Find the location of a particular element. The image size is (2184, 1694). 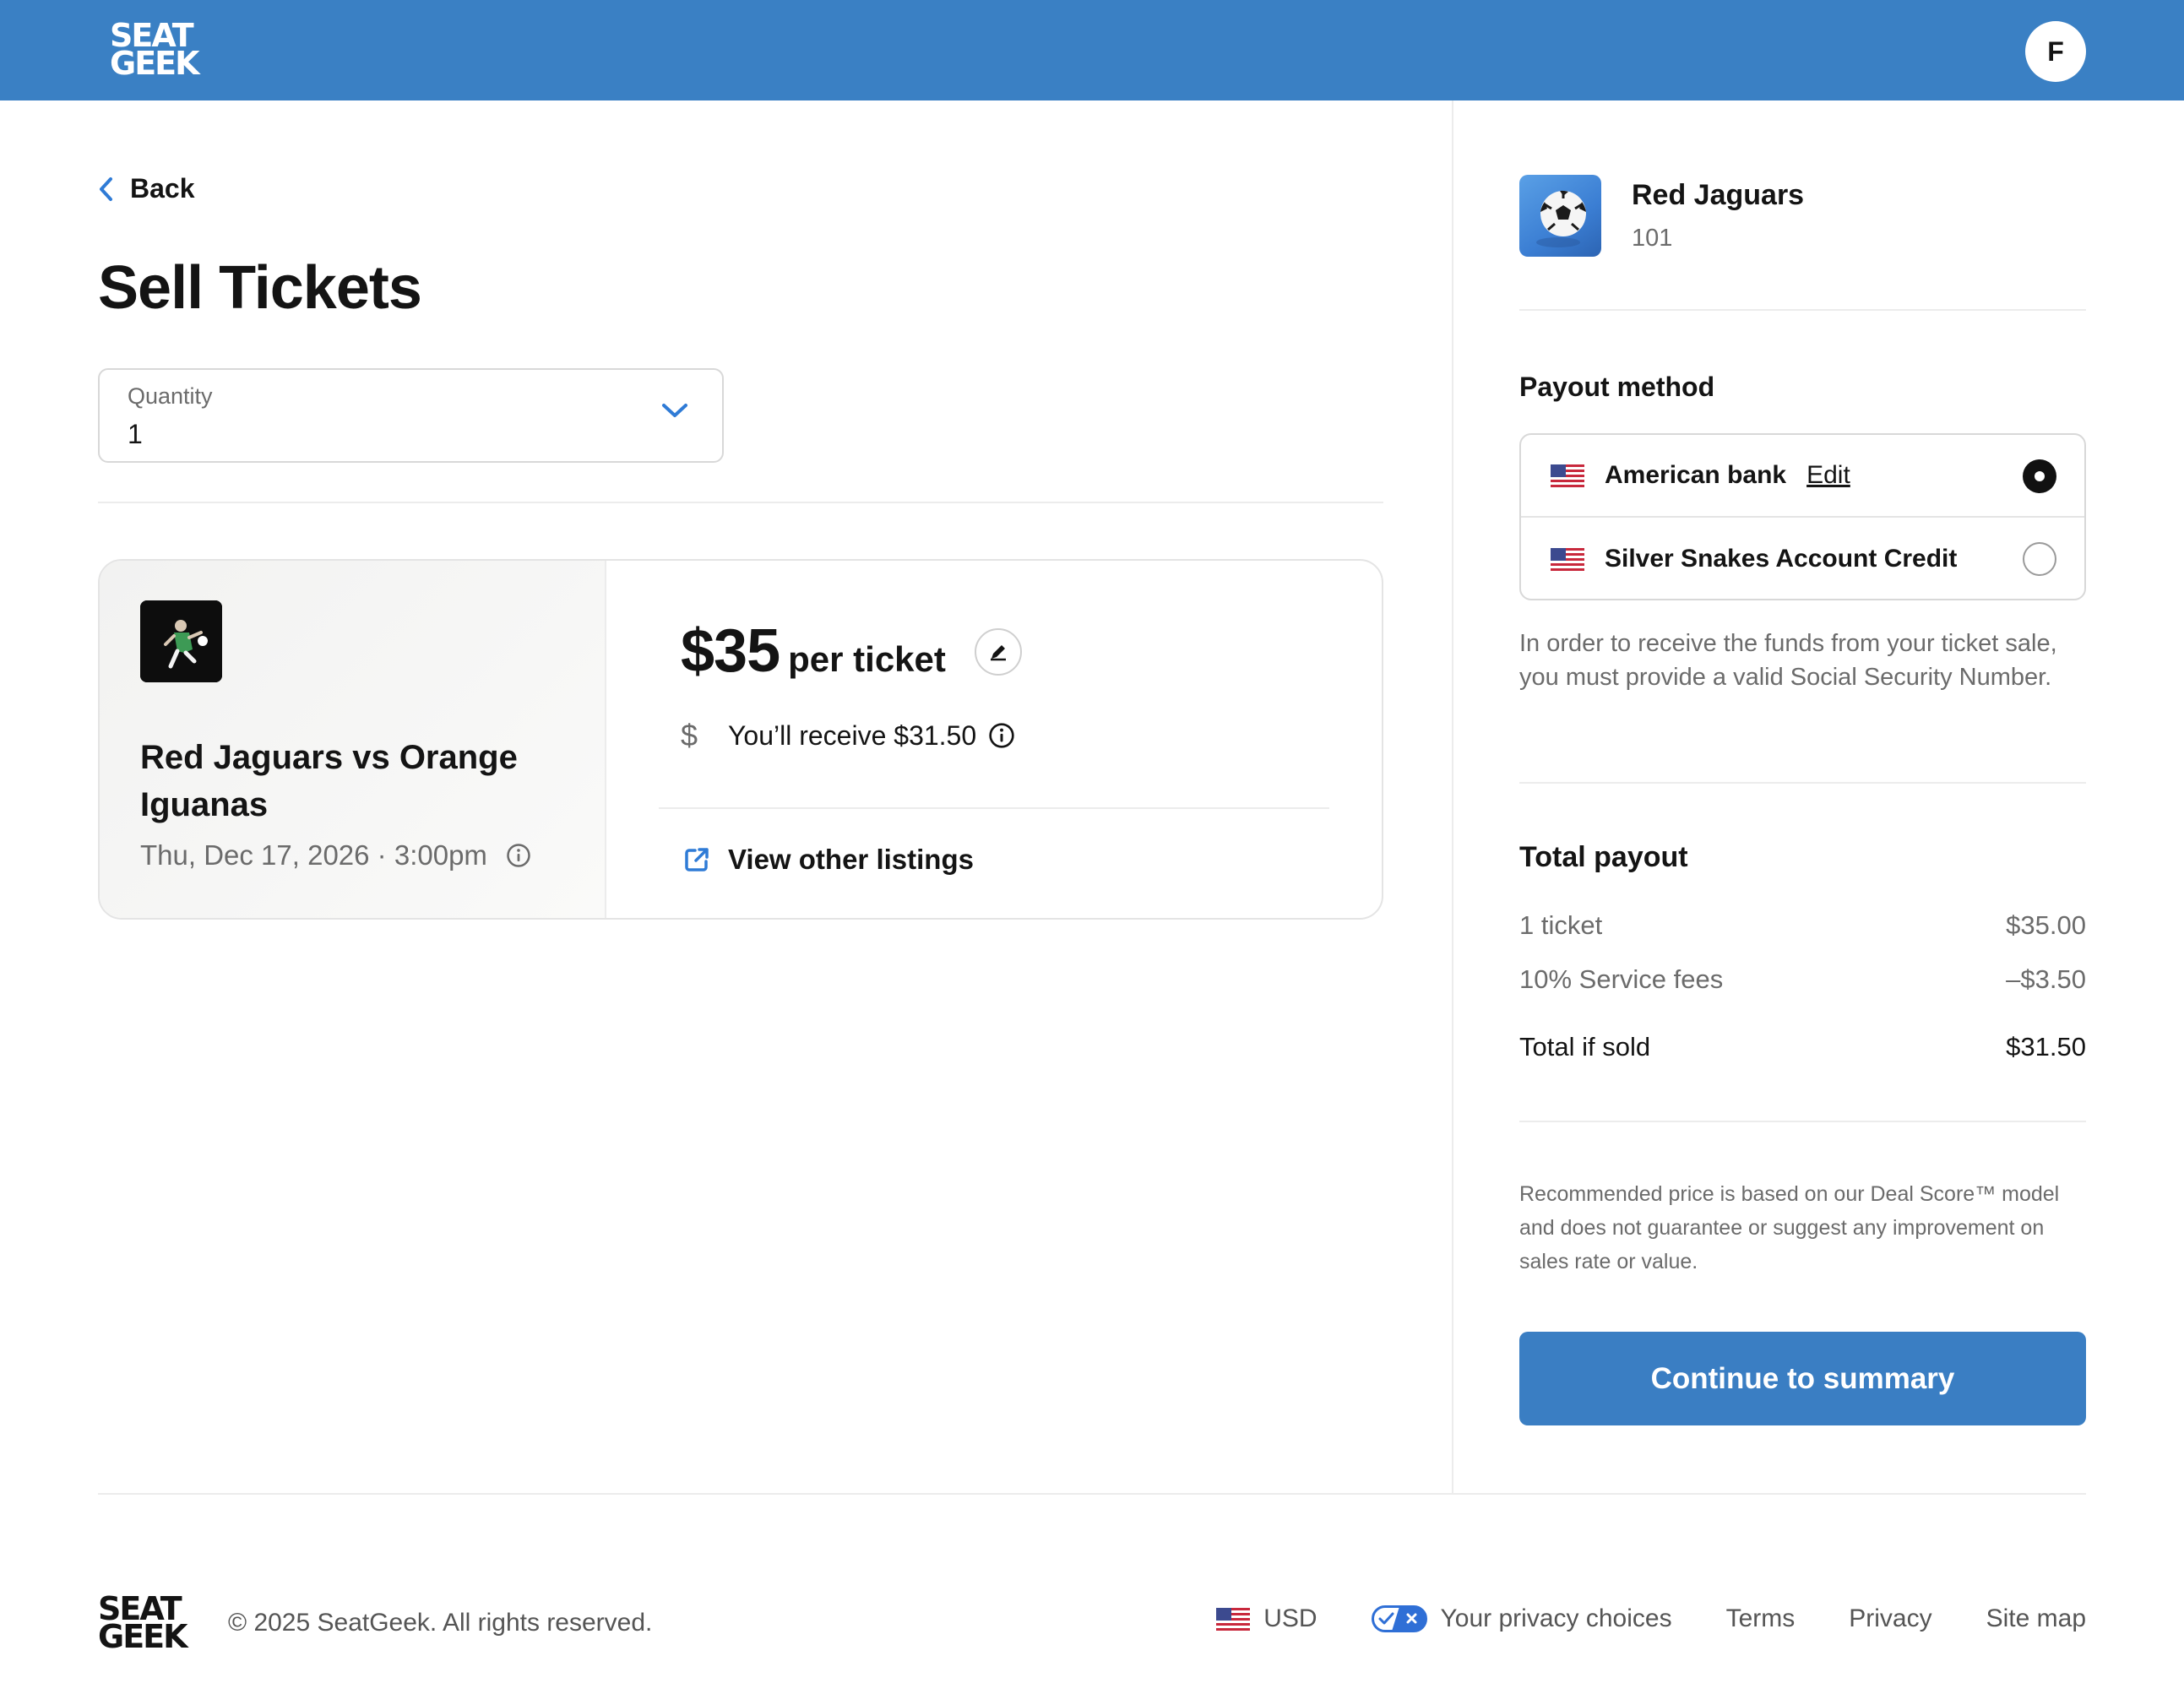

page-title: Sell Tickets is located at coordinates (260, 288).